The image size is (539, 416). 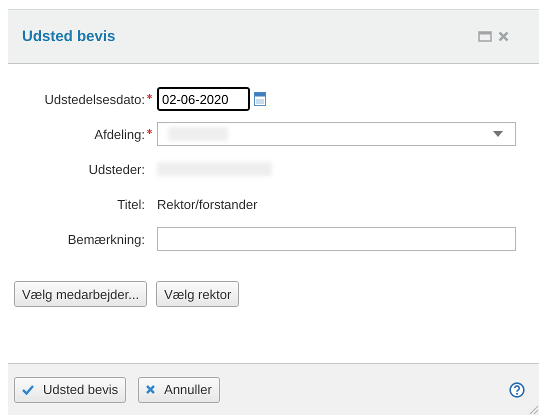 What do you see at coordinates (70, 389) in the screenshot?
I see `confirm-button: Udsted bevis` at bounding box center [70, 389].